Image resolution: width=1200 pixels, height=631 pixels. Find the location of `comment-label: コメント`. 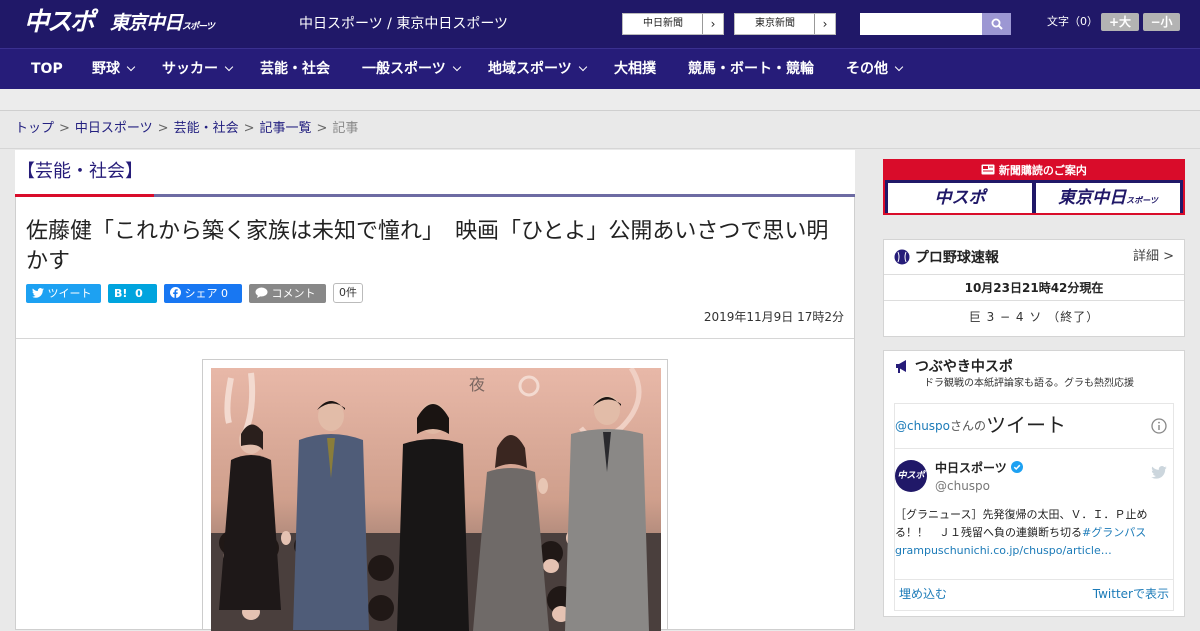

comment-label: コメント is located at coordinates (293, 293).